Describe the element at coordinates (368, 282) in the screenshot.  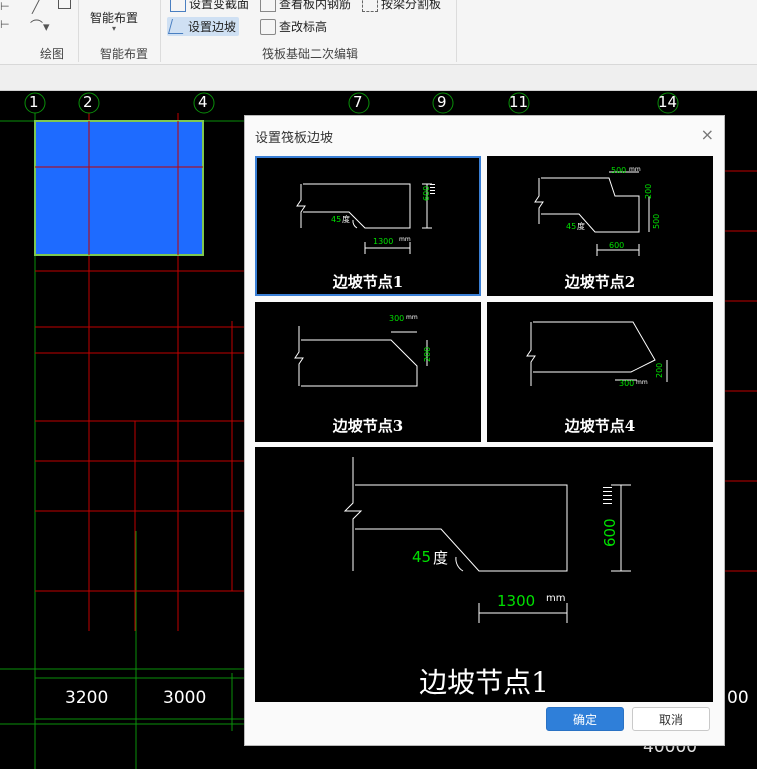
I see `slope-node-1-label: 边坡节点1` at that location.